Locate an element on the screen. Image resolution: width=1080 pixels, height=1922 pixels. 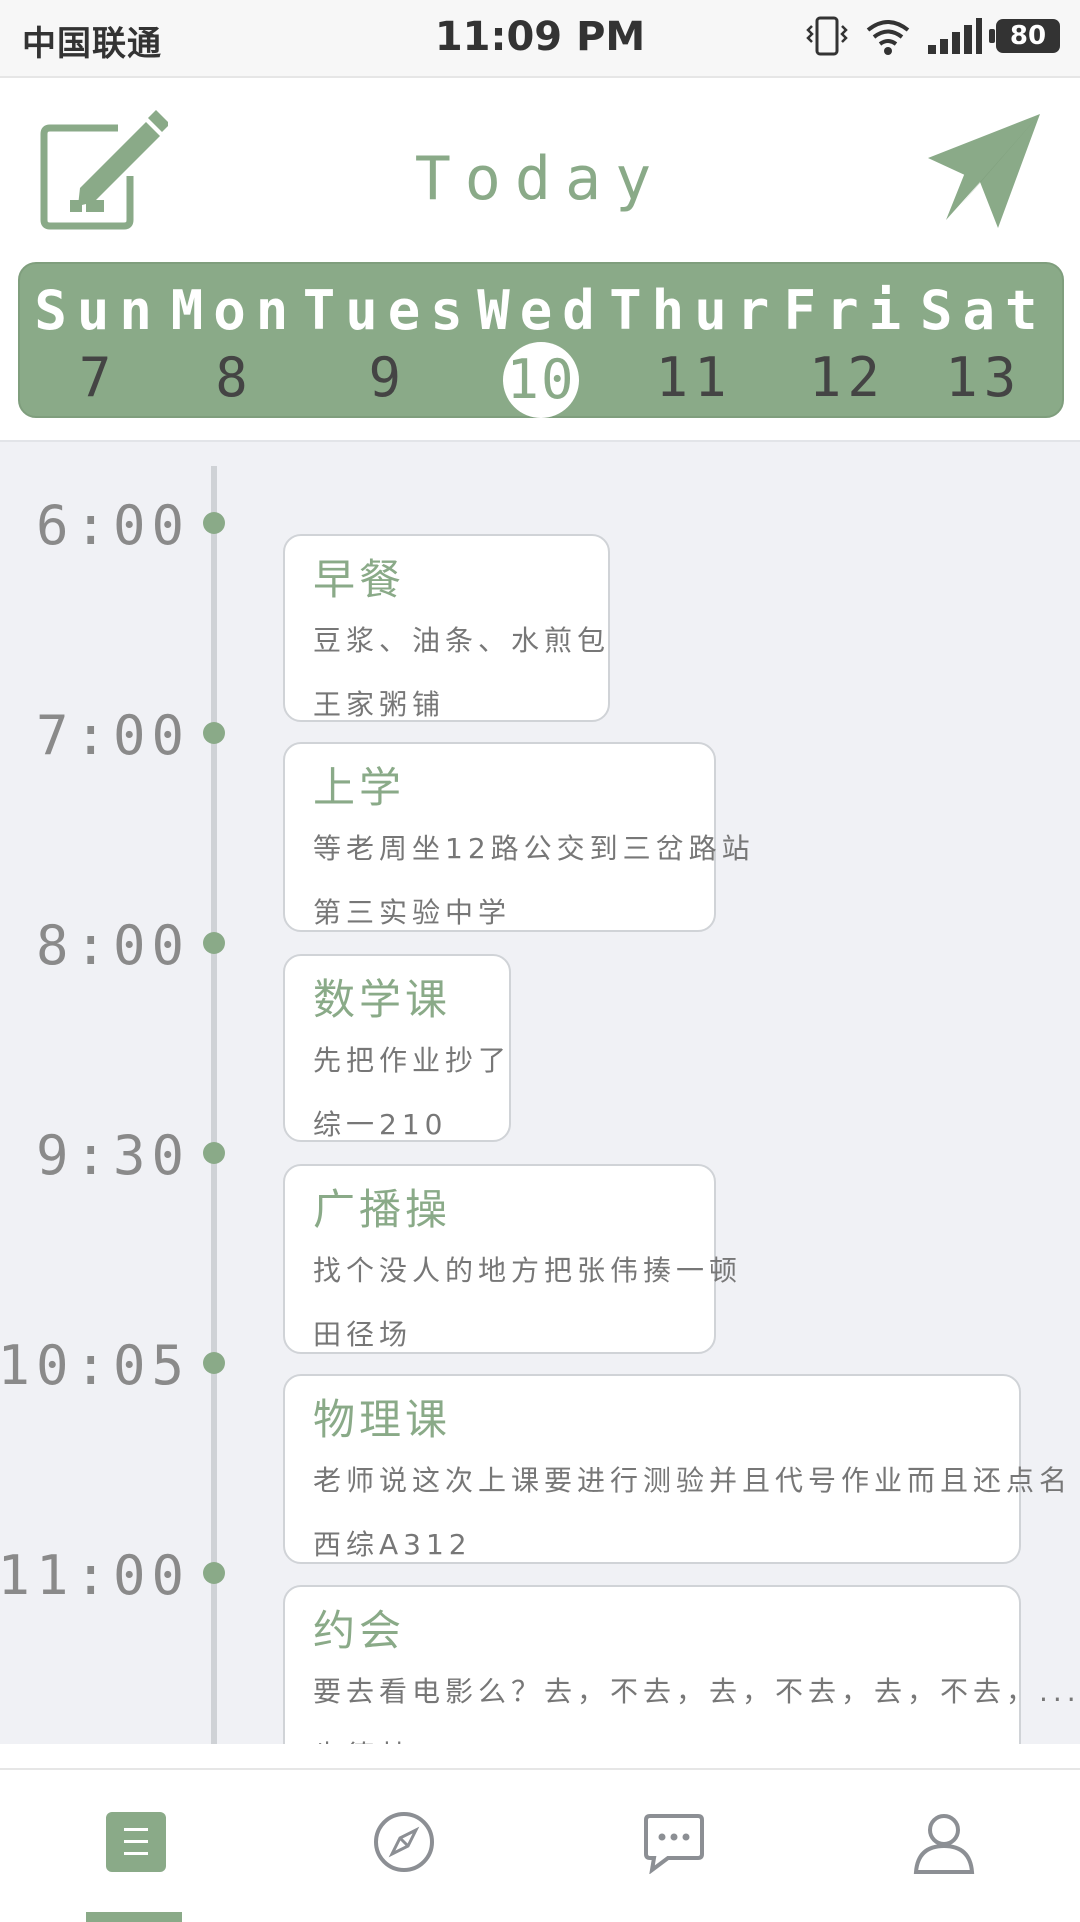
day-sat: Sat 13 is located at coordinates (984, 340).